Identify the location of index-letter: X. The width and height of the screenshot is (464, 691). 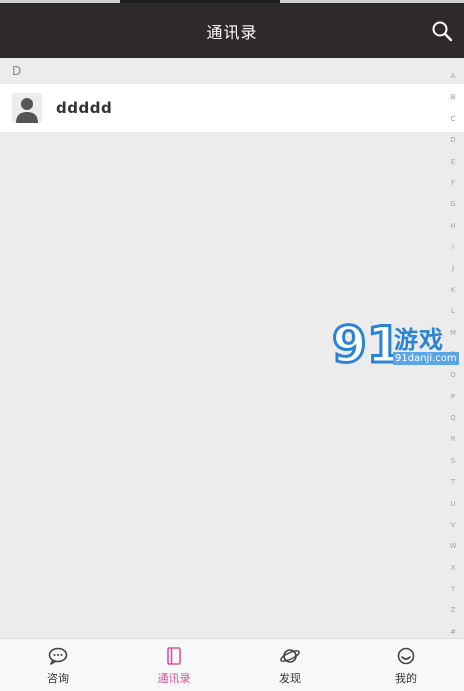
(453, 568).